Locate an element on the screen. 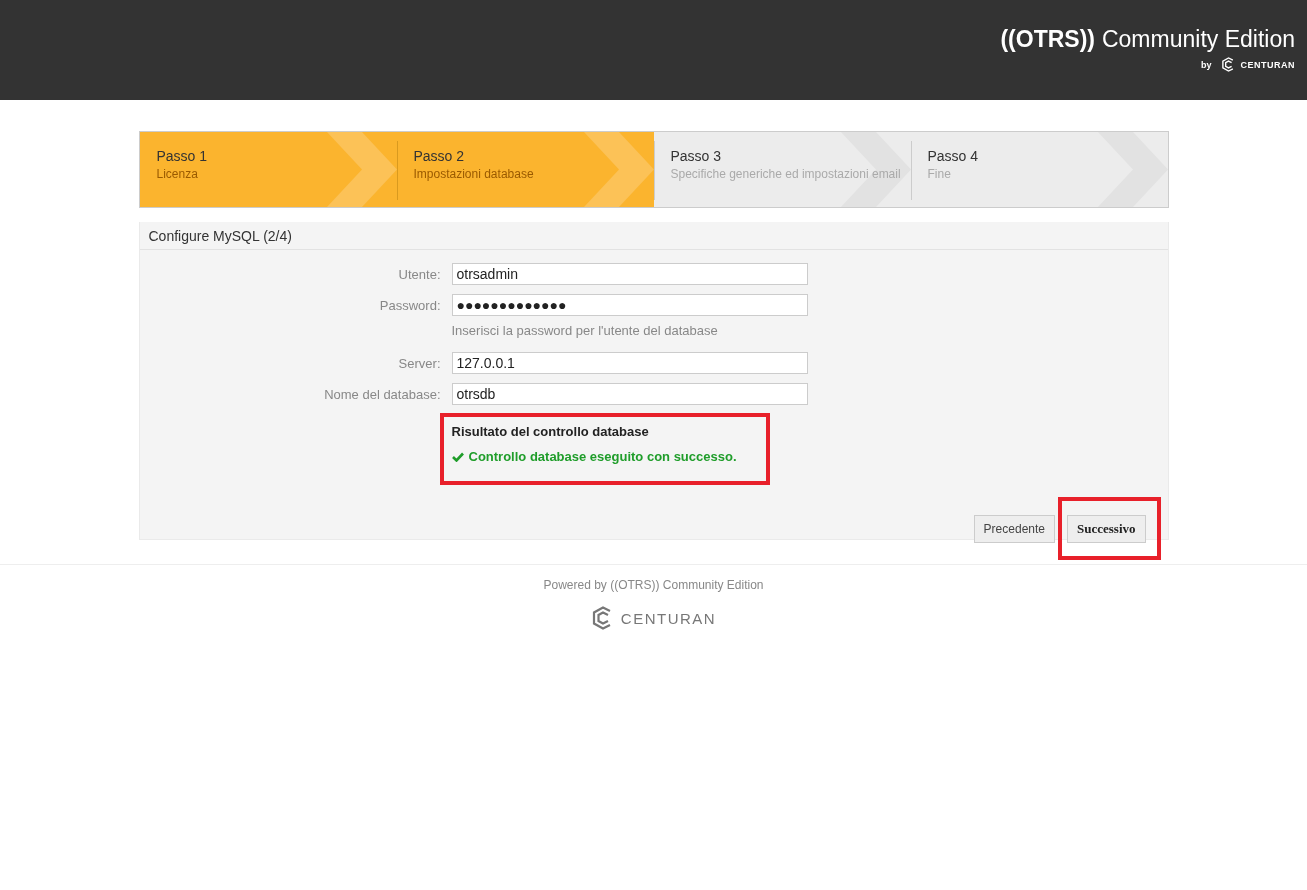 This screenshot has height=890, width=1307. step-subtitle: Specifiche generiche ed impostazioni email is located at coordinates (786, 174).